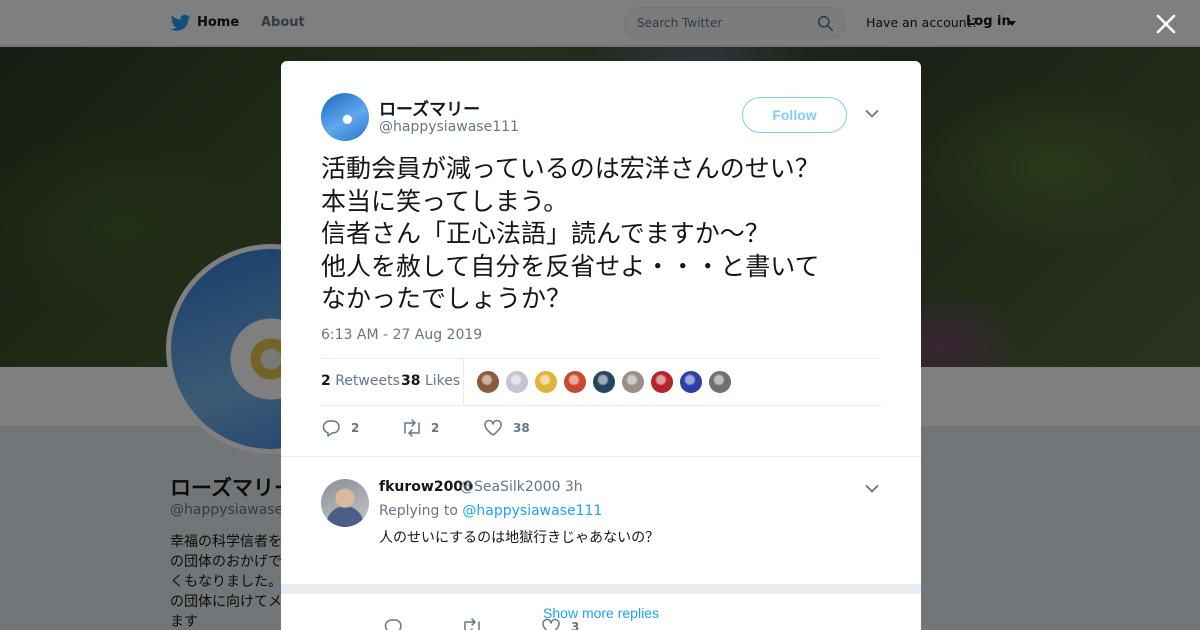 This screenshot has height=630, width=1200. What do you see at coordinates (570, 168) in the screenshot?
I see `tweet-text-line: 活動会員が減っているのは宏洋さんのせい？` at bounding box center [570, 168].